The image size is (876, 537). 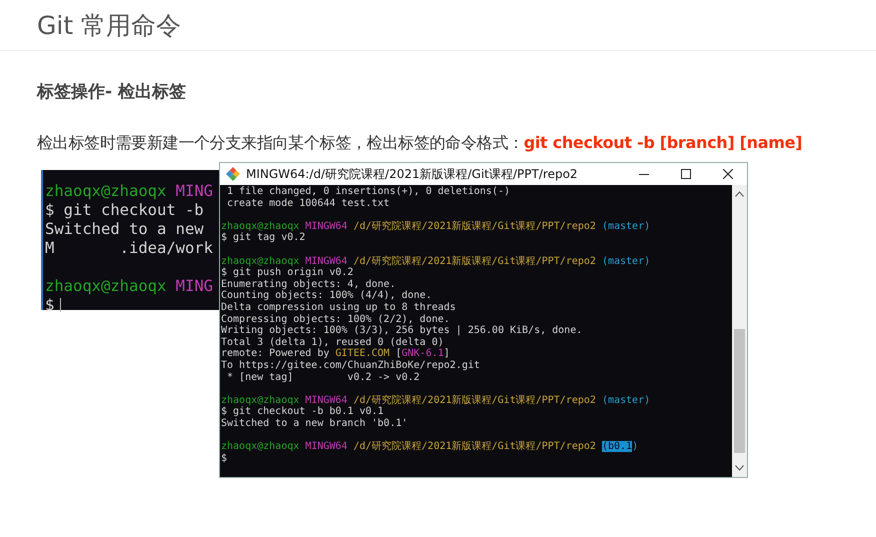 What do you see at coordinates (326, 296) in the screenshot?
I see `terminal-line: Counting objects: 100% (4/4), done.` at bounding box center [326, 296].